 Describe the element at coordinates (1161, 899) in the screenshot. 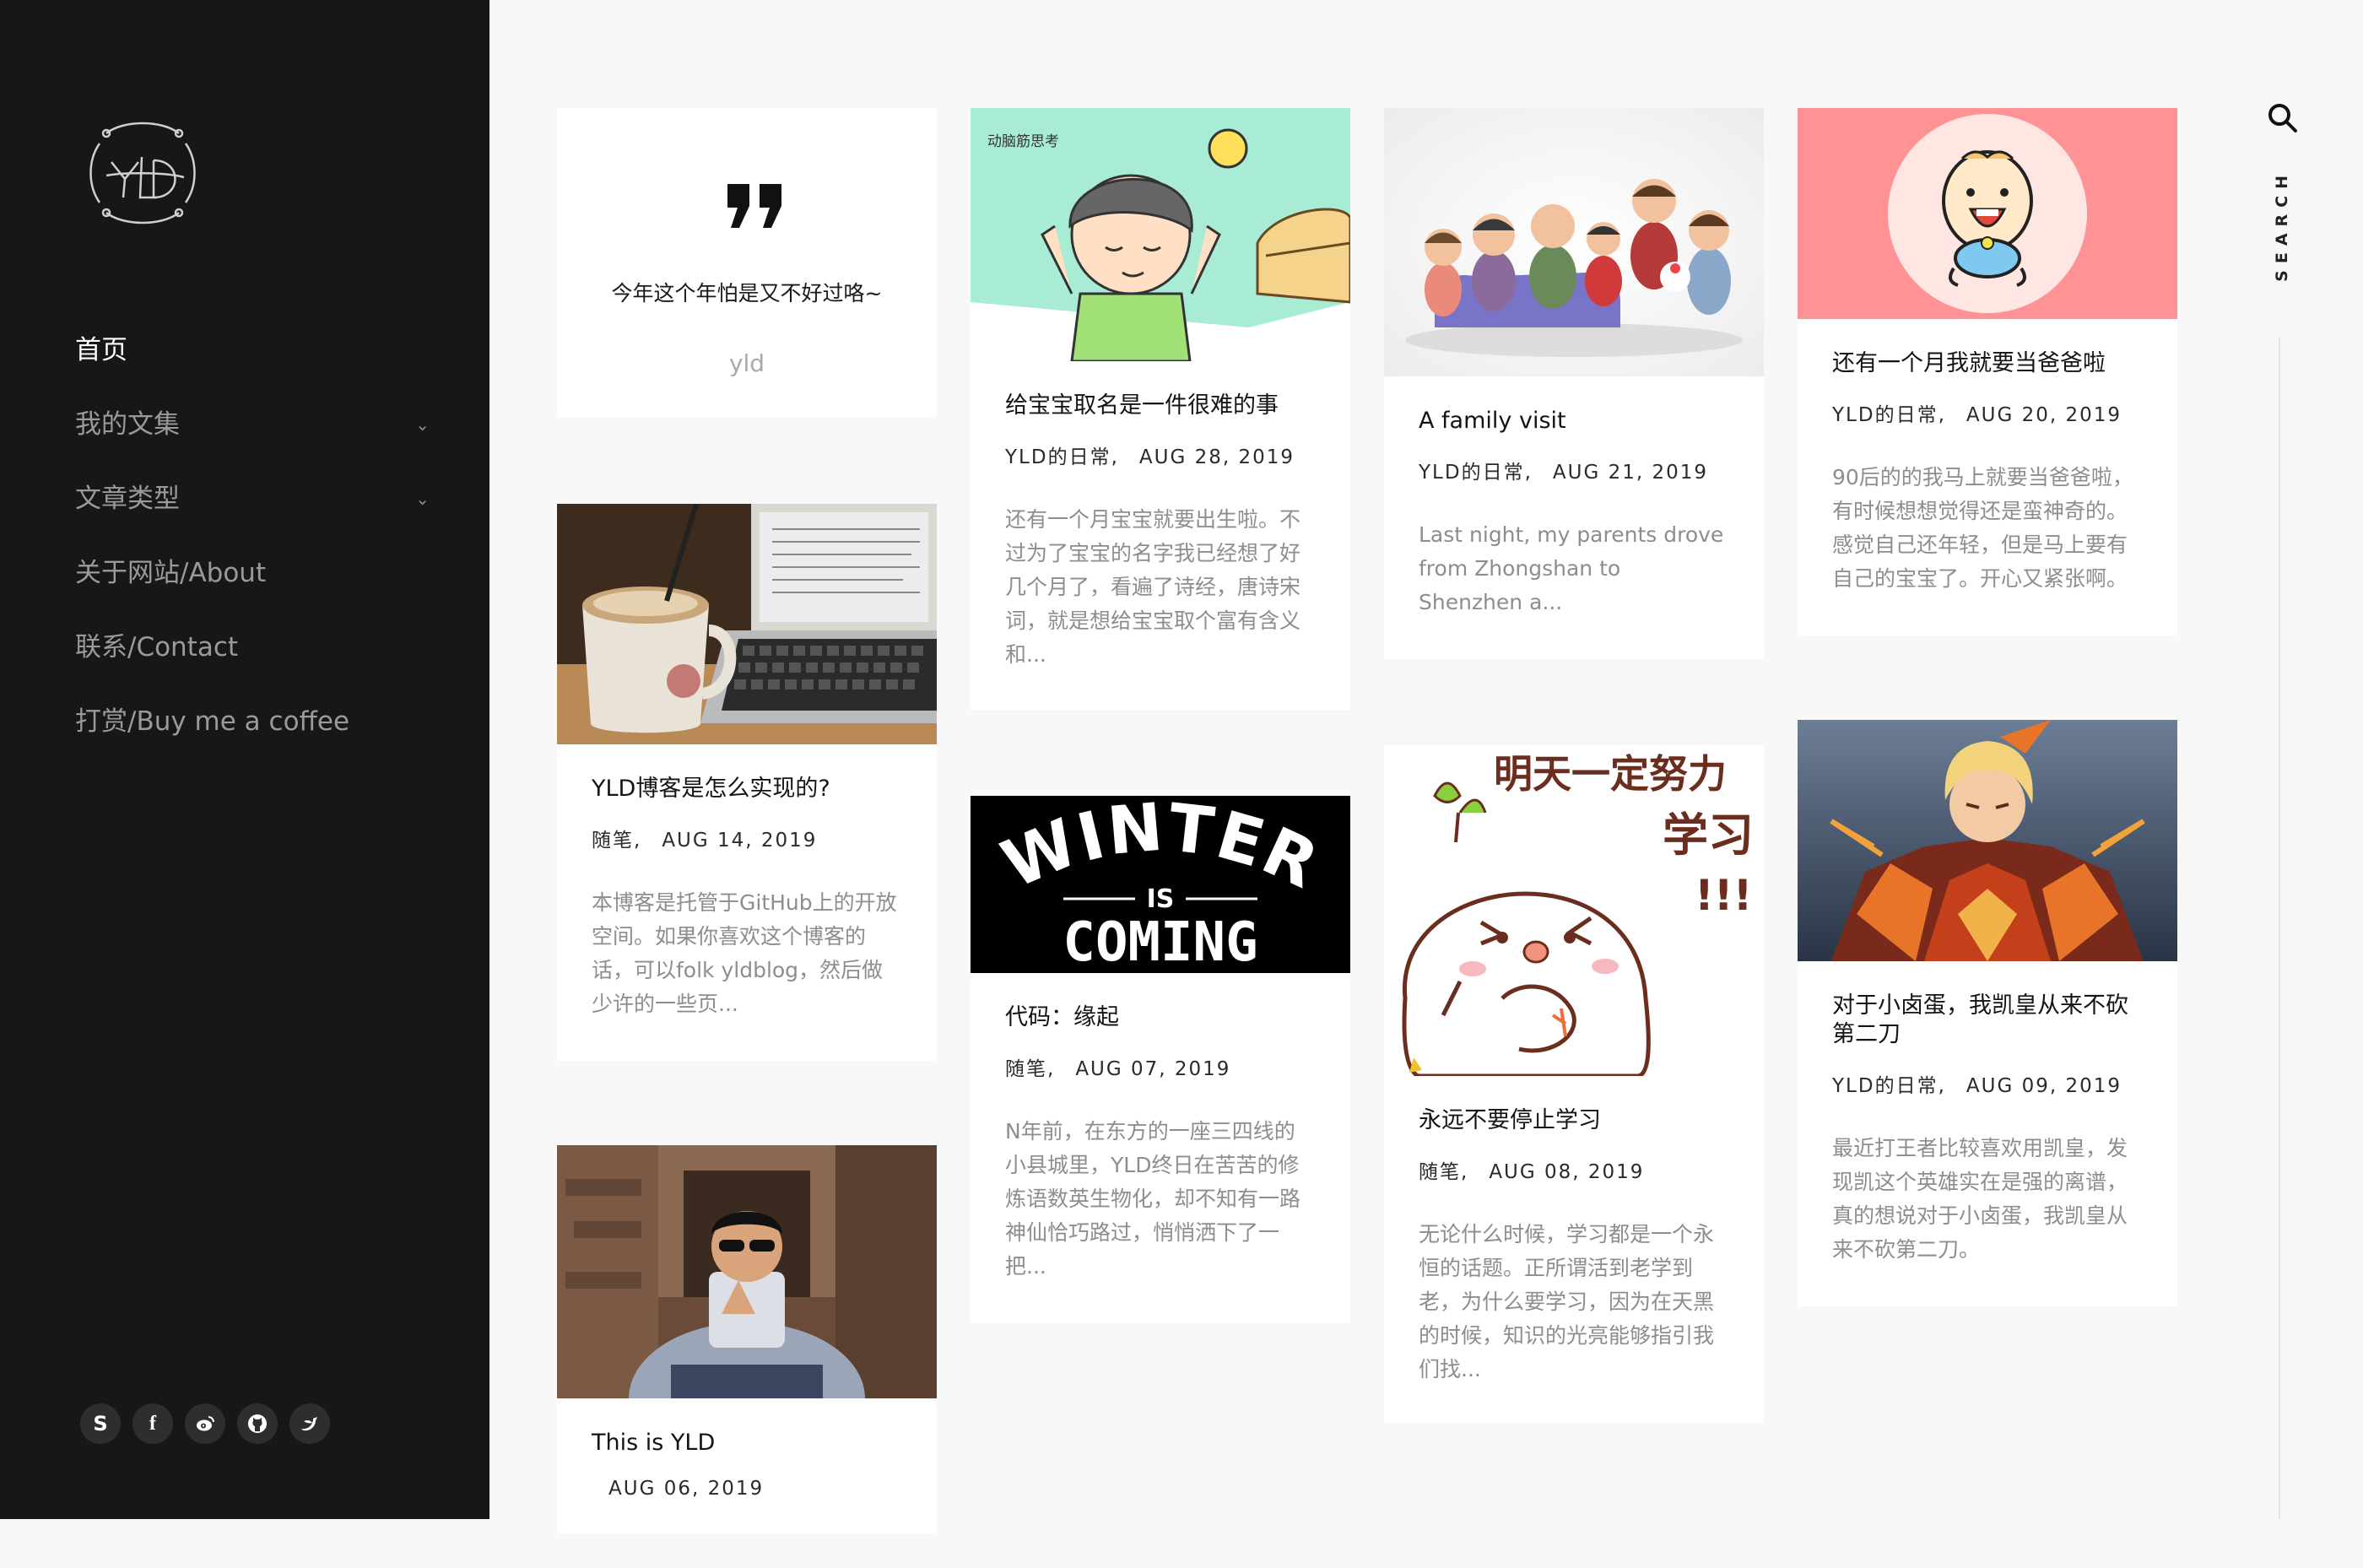

I see `svg-text: IS` at that location.